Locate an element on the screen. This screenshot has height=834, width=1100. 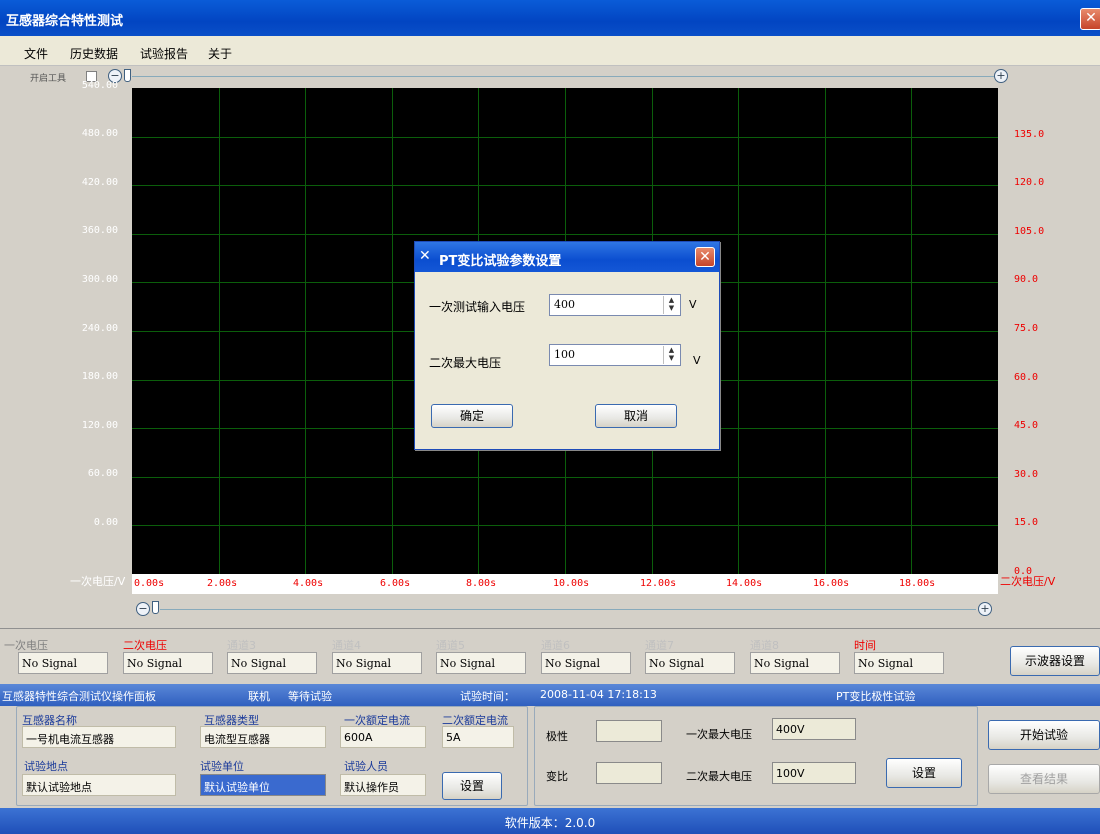
secondary-voltage-spinner: 100 ▲ ▼ is located at coordinates (615, 355).